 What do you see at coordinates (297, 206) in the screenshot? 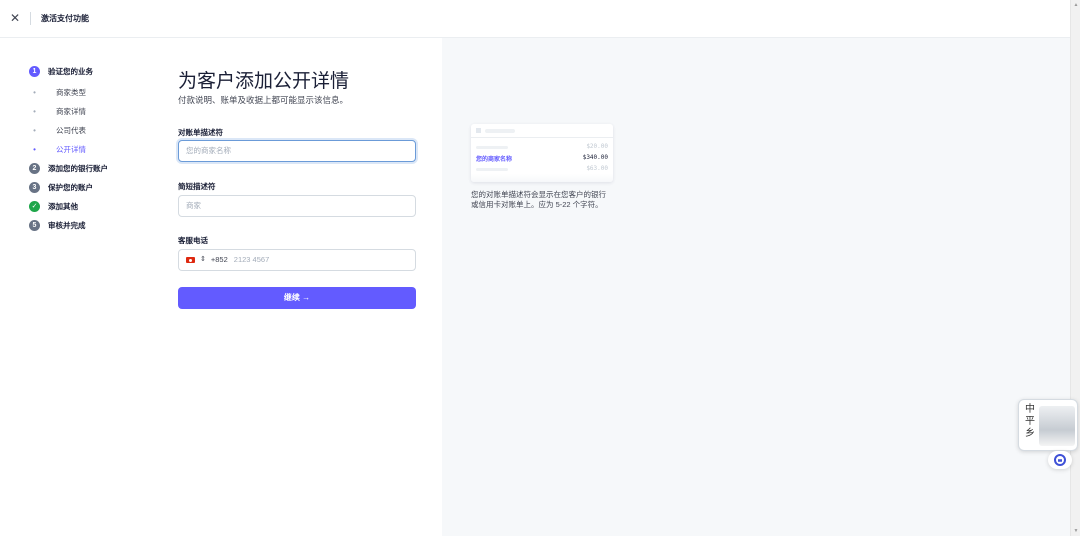
I see `short-descriptor-input: 商家` at bounding box center [297, 206].